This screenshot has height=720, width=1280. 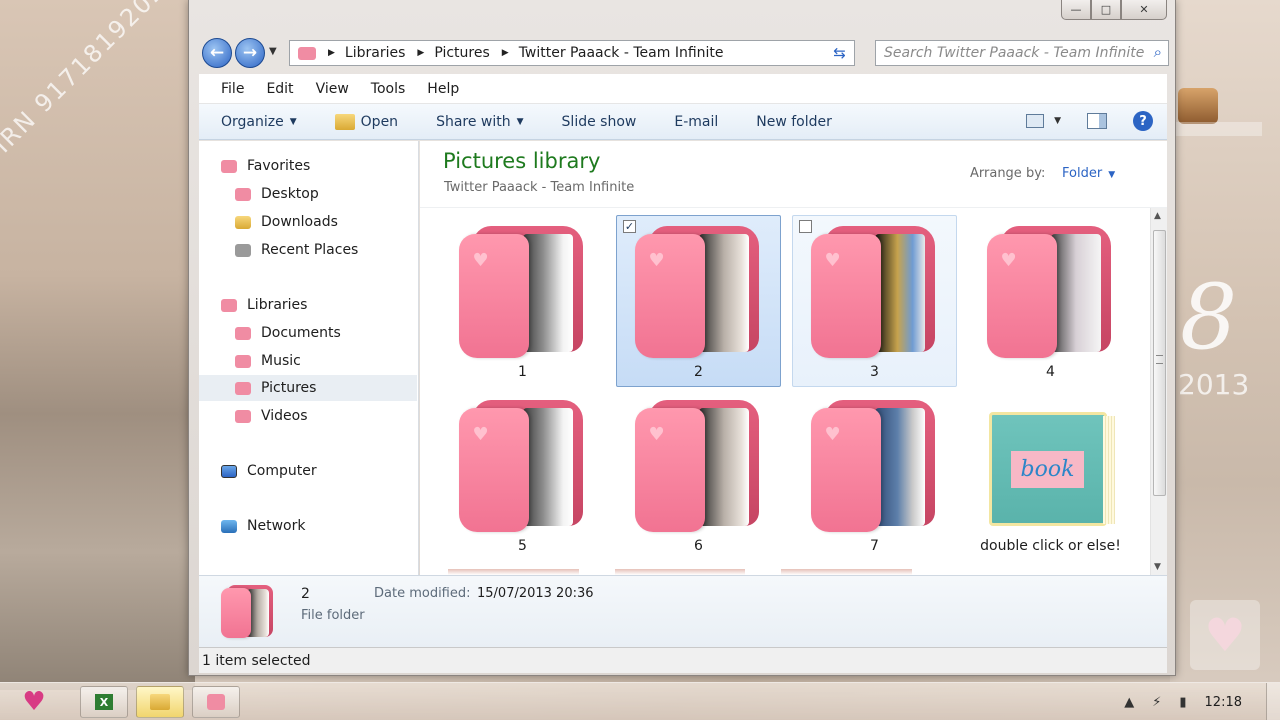 What do you see at coordinates (232, 89) in the screenshot?
I see `menu-file: File` at bounding box center [232, 89].